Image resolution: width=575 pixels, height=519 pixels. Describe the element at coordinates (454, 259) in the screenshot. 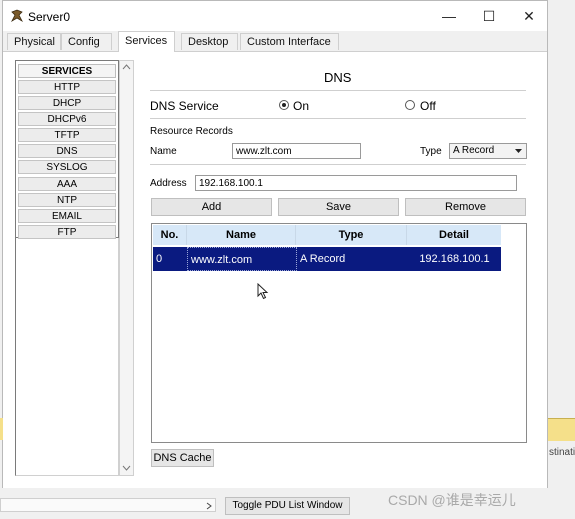

I see `table-cell-detail: 192.168.100.1` at that location.